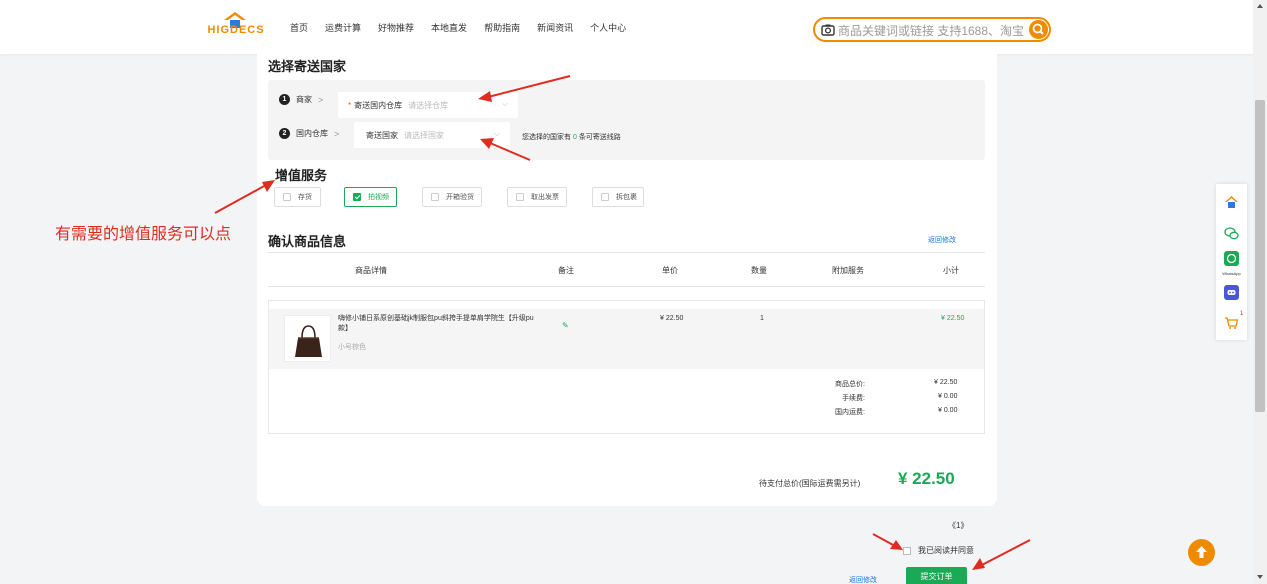 The height and width of the screenshot is (584, 1267). Describe the element at coordinates (1260, 577) in the screenshot. I see `scroll-down-arrow-icon` at that location.